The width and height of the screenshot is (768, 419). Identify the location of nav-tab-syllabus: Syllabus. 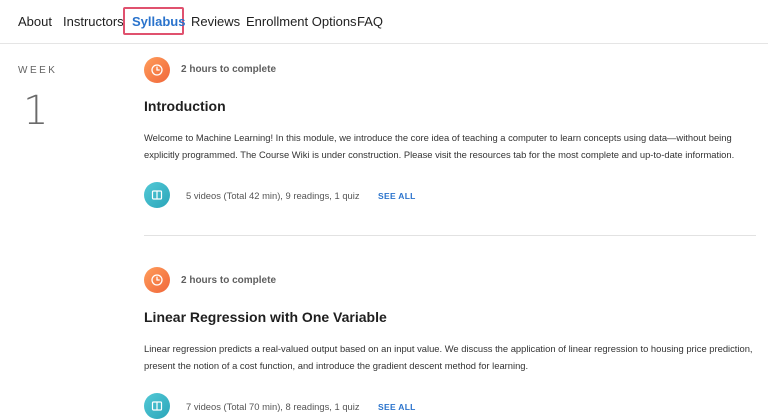
(158, 21).